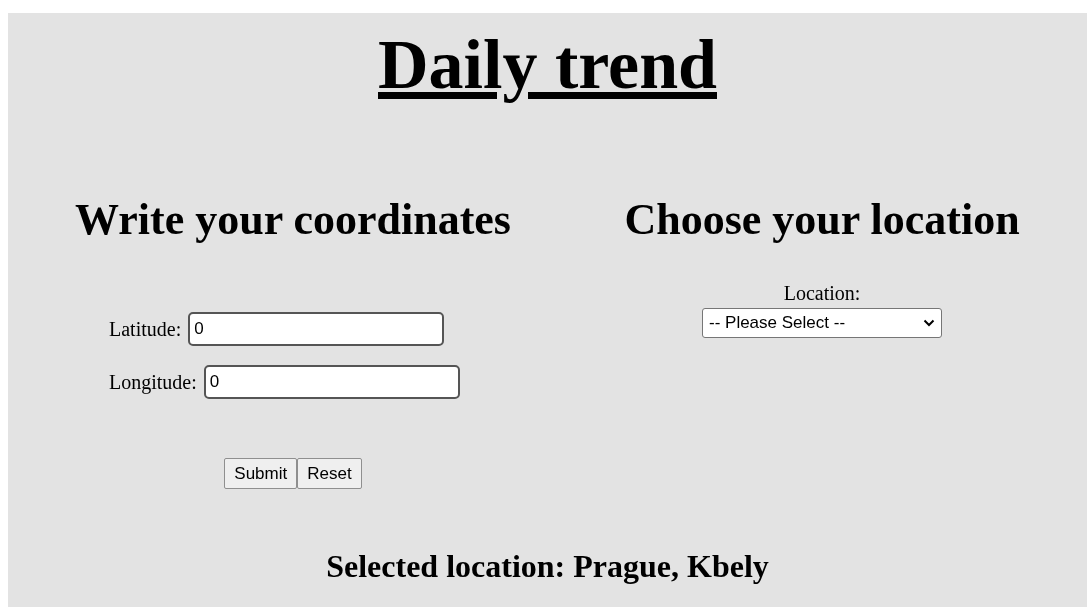  Describe the element at coordinates (822, 293) in the screenshot. I see `field-label: Location:` at that location.